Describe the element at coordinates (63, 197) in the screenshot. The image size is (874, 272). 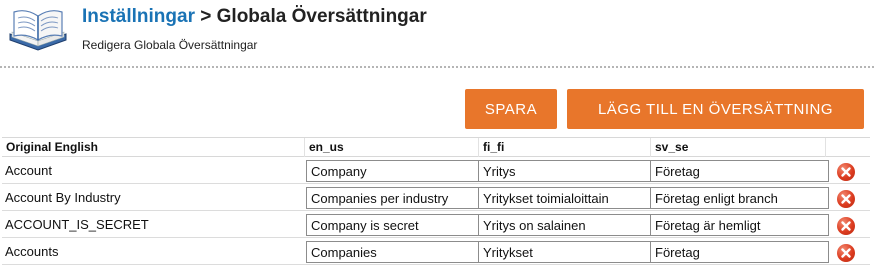
I see `row-key: Account By Industry` at that location.